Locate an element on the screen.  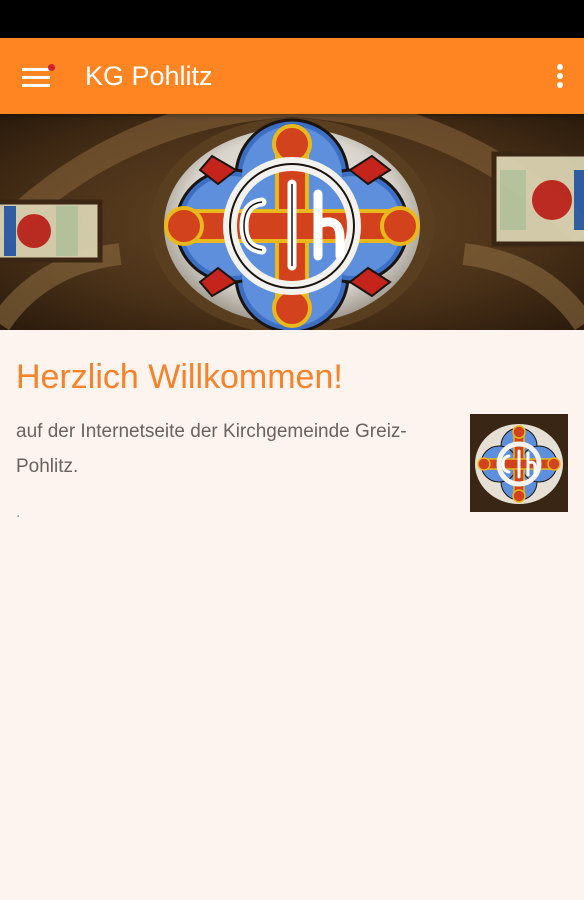
notification-dot-icon is located at coordinates (51, 67).